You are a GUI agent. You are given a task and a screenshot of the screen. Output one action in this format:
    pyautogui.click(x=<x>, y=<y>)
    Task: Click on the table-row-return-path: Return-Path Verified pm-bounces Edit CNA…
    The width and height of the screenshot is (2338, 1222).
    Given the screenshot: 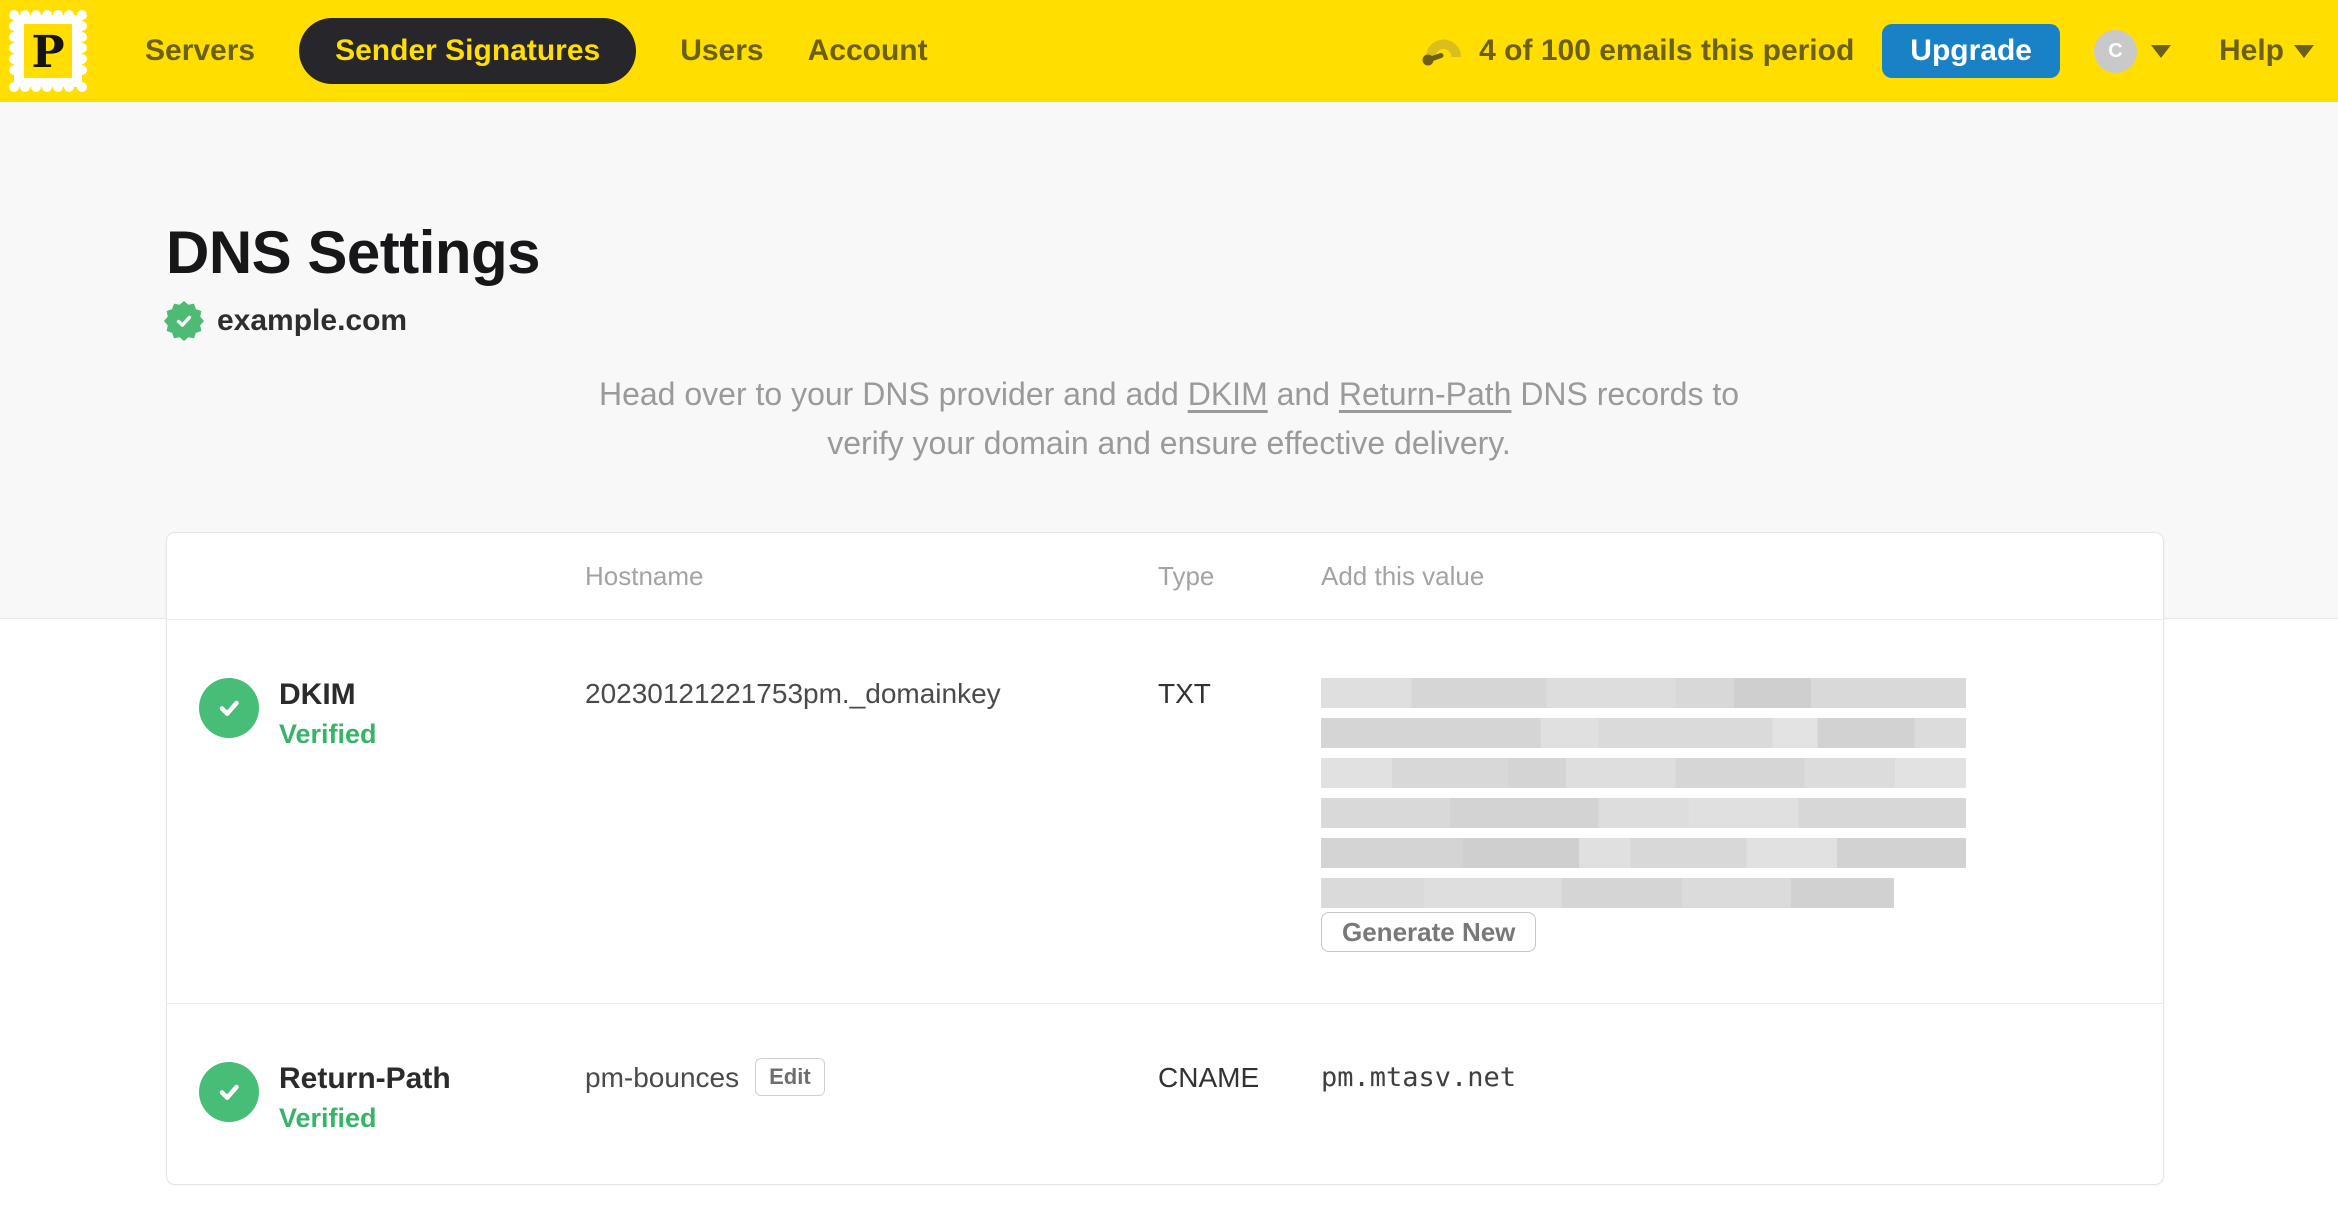 What is the action you would take?
    pyautogui.click(x=1165, y=1094)
    